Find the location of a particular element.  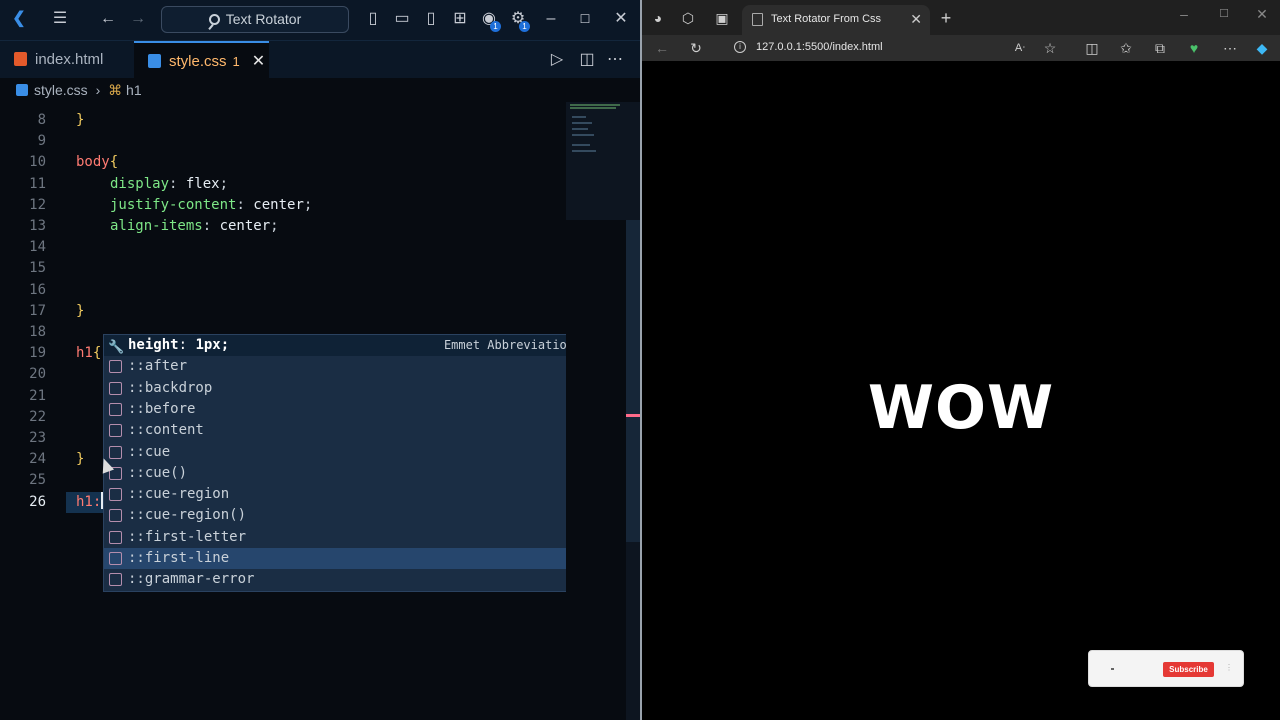

site-info-icon: i is located at coordinates (740, 47).